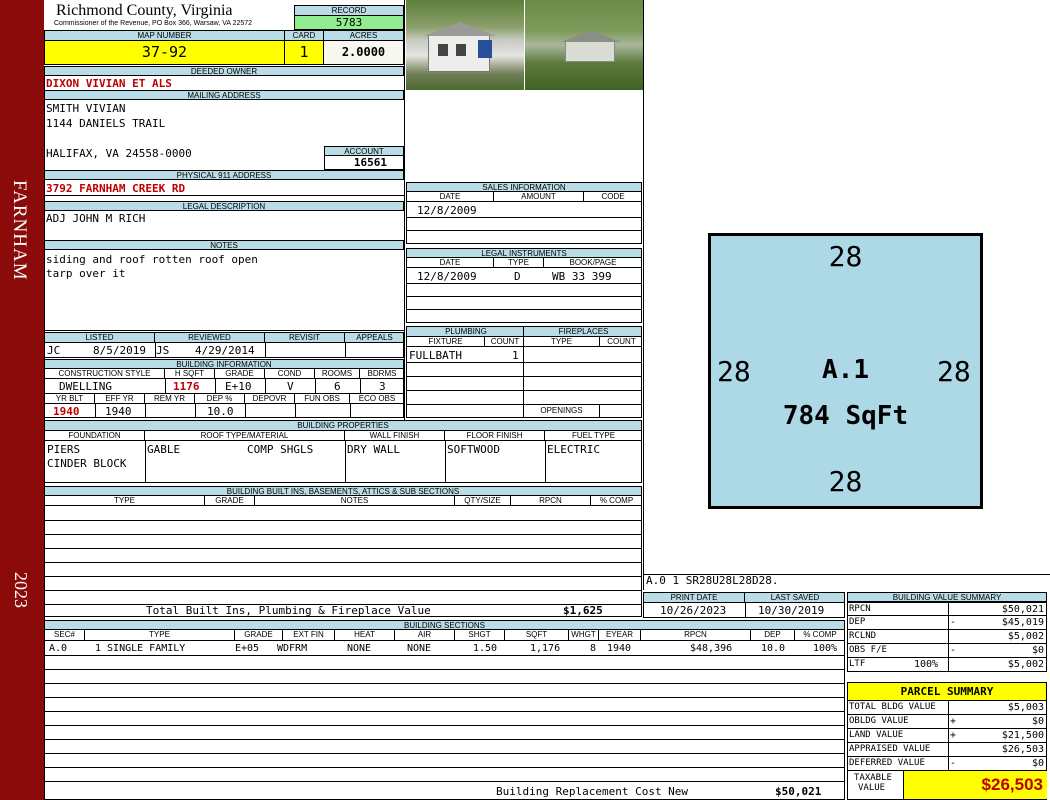 This screenshot has height=800, width=1050. What do you see at coordinates (116, 188) in the screenshot?
I see `physical-address: 3792 FARNHAM CREEK RD` at bounding box center [116, 188].